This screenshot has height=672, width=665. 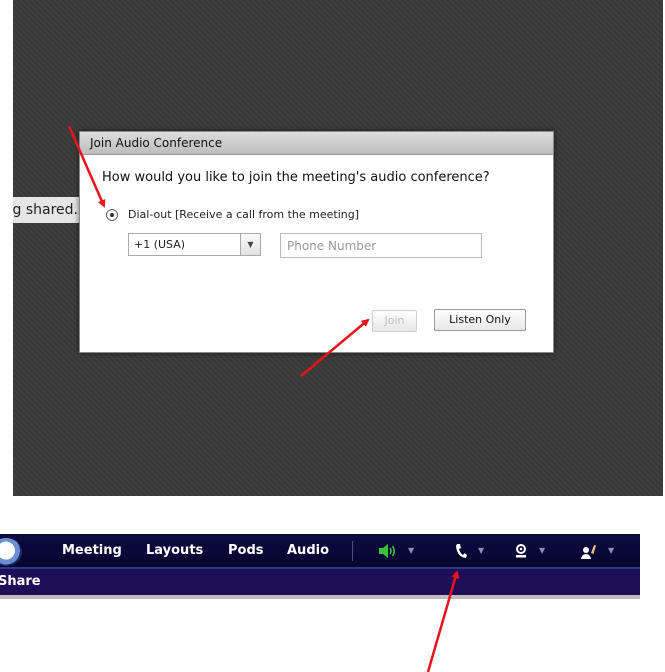 I want to click on connect-logo-icon, so click(x=11, y=552).